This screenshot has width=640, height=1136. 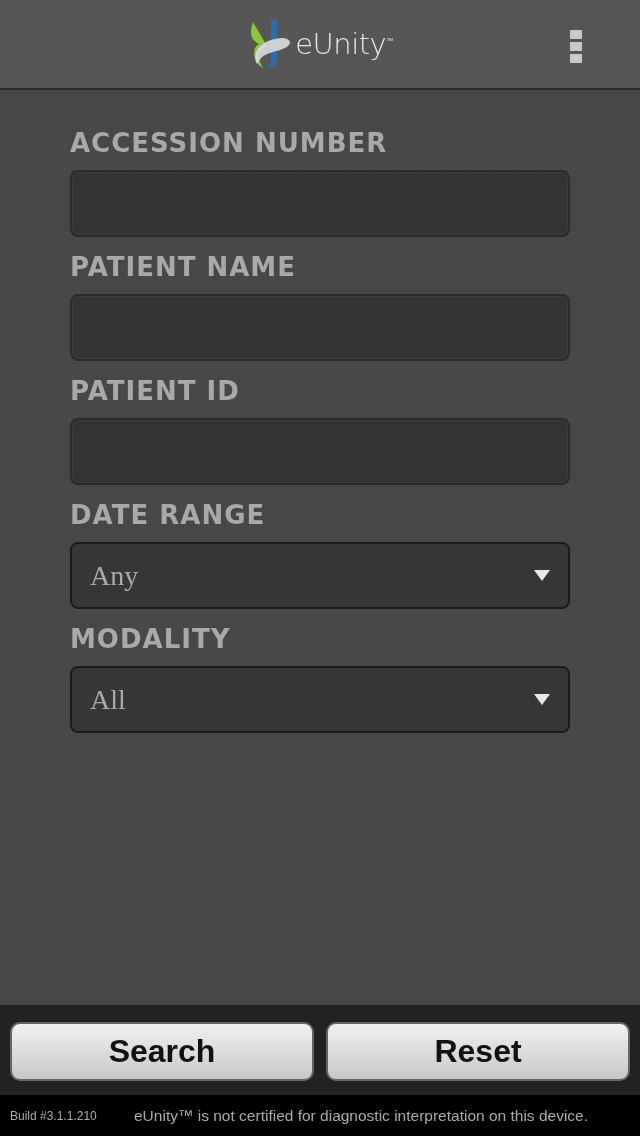 I want to click on dropdown-field: All, so click(x=320, y=699).